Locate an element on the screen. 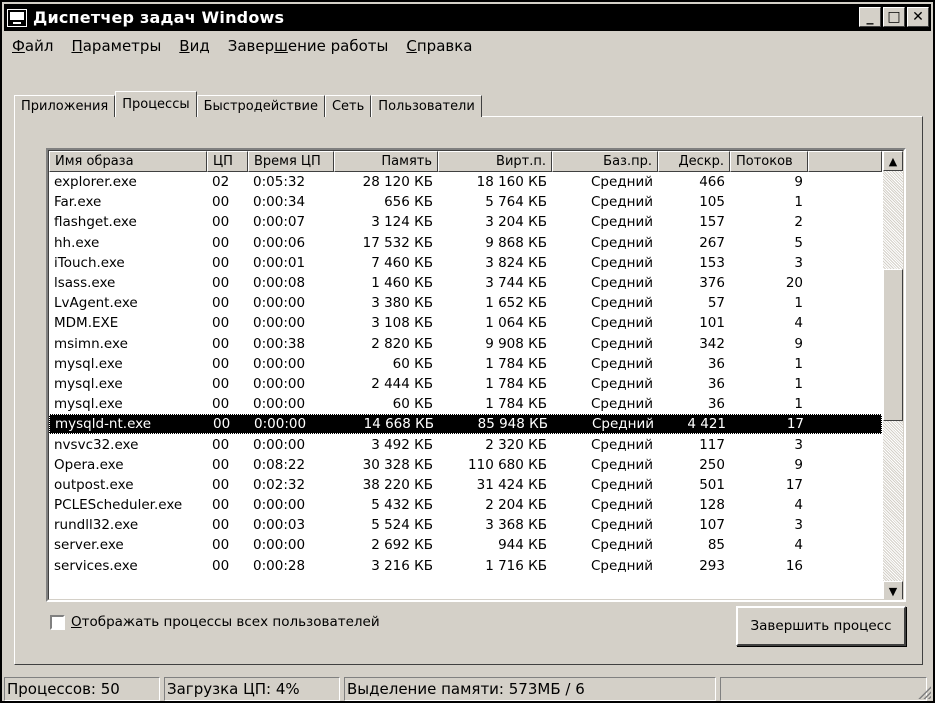  show-all-users-checkbox is located at coordinates (57, 622).